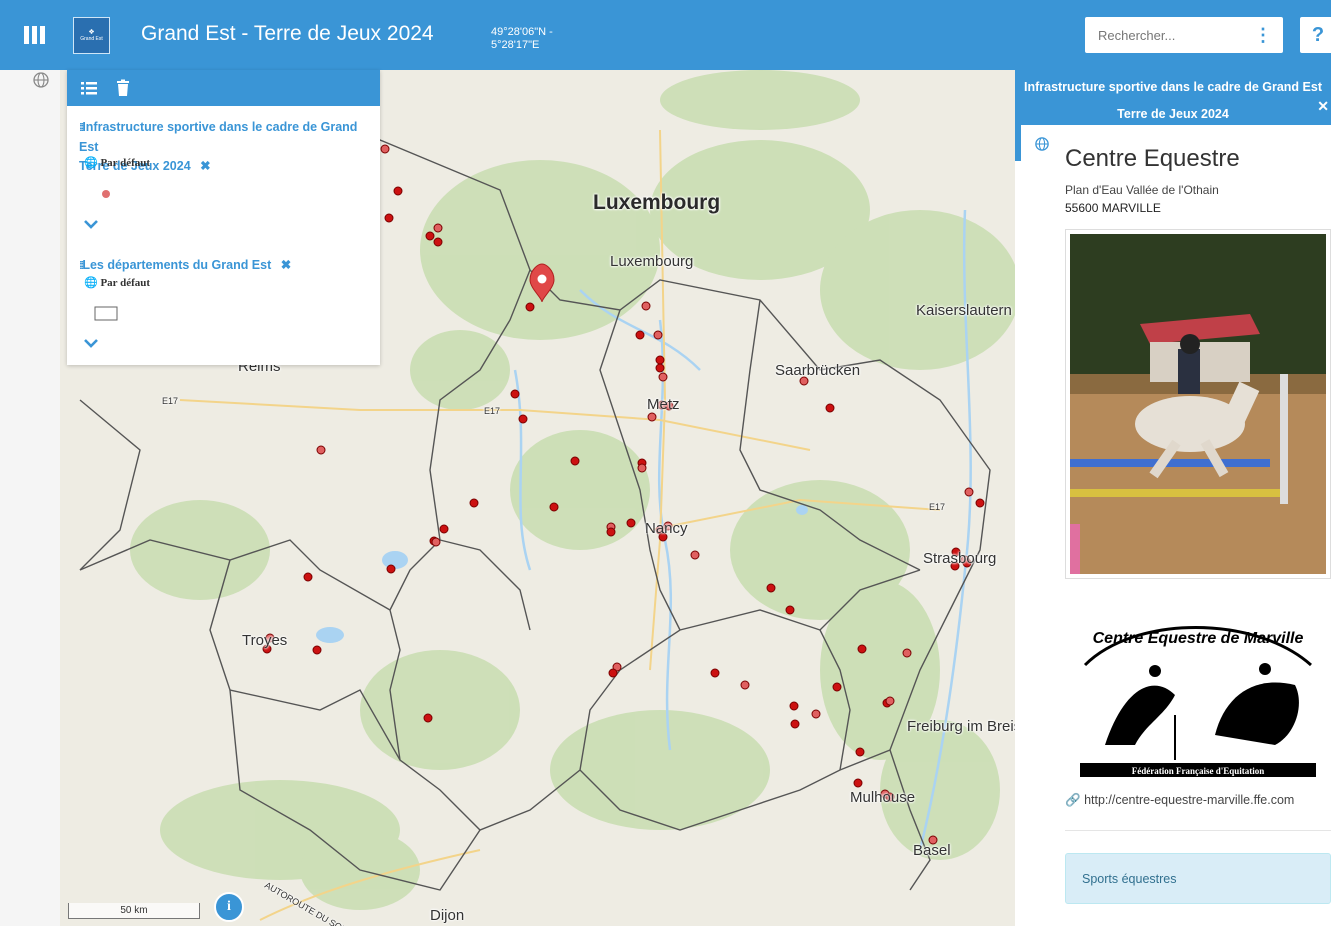 This screenshot has width=1331, height=926. What do you see at coordinates (1173, 114) in the screenshot?
I see `detail-layer-title-line2: Terre de Jeux 2024` at bounding box center [1173, 114].